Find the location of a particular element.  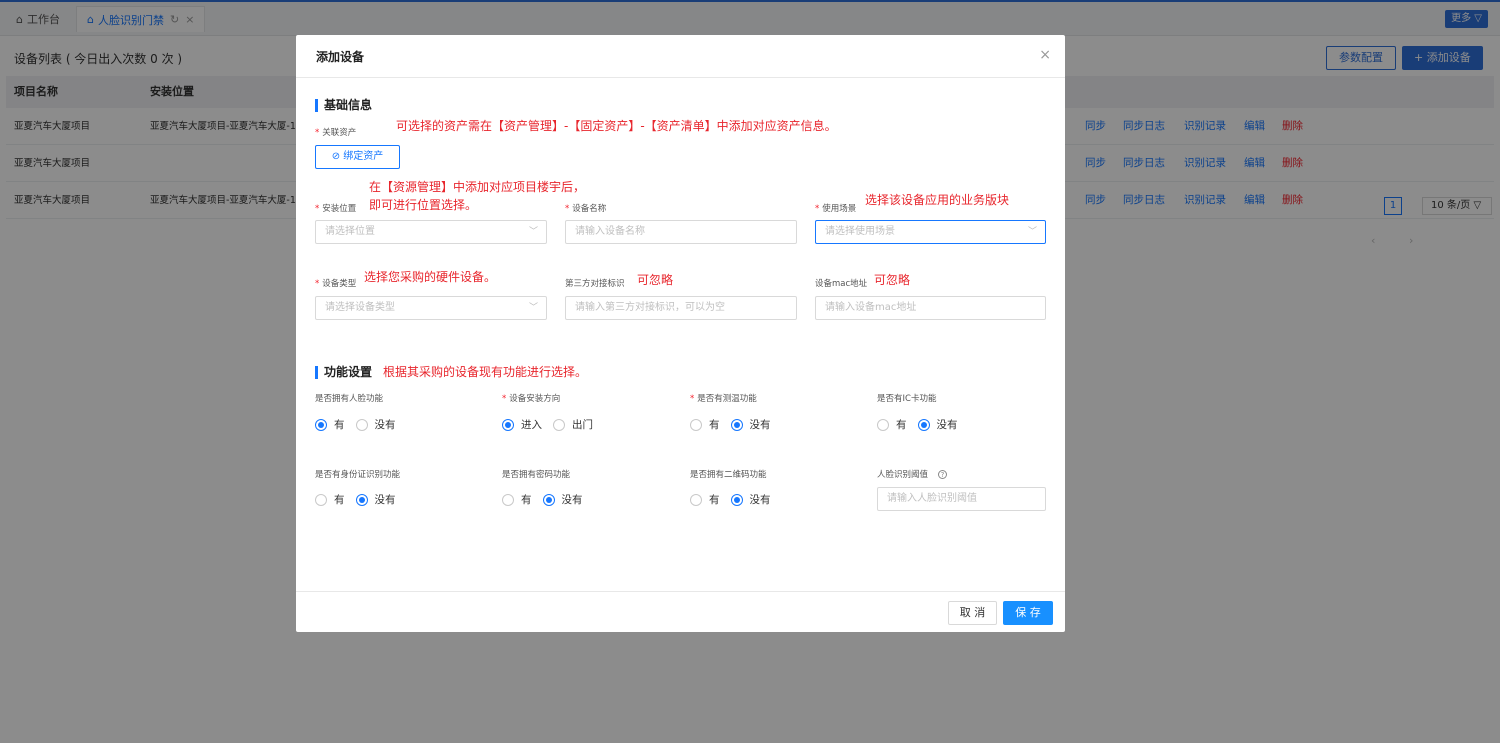

ic-card-radio: 有 没有 is located at coordinates (923, 424).